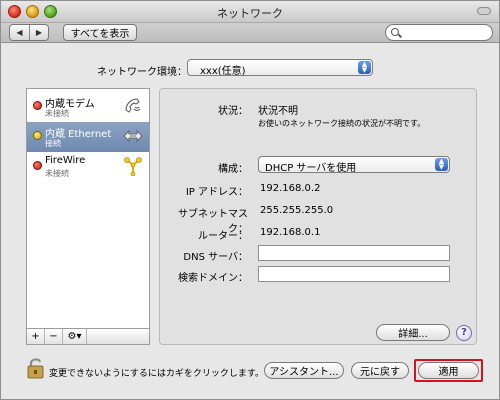 This screenshot has height=400, width=500. Describe the element at coordinates (233, 111) in the screenshot. I see `status-label: 状況：` at that location.